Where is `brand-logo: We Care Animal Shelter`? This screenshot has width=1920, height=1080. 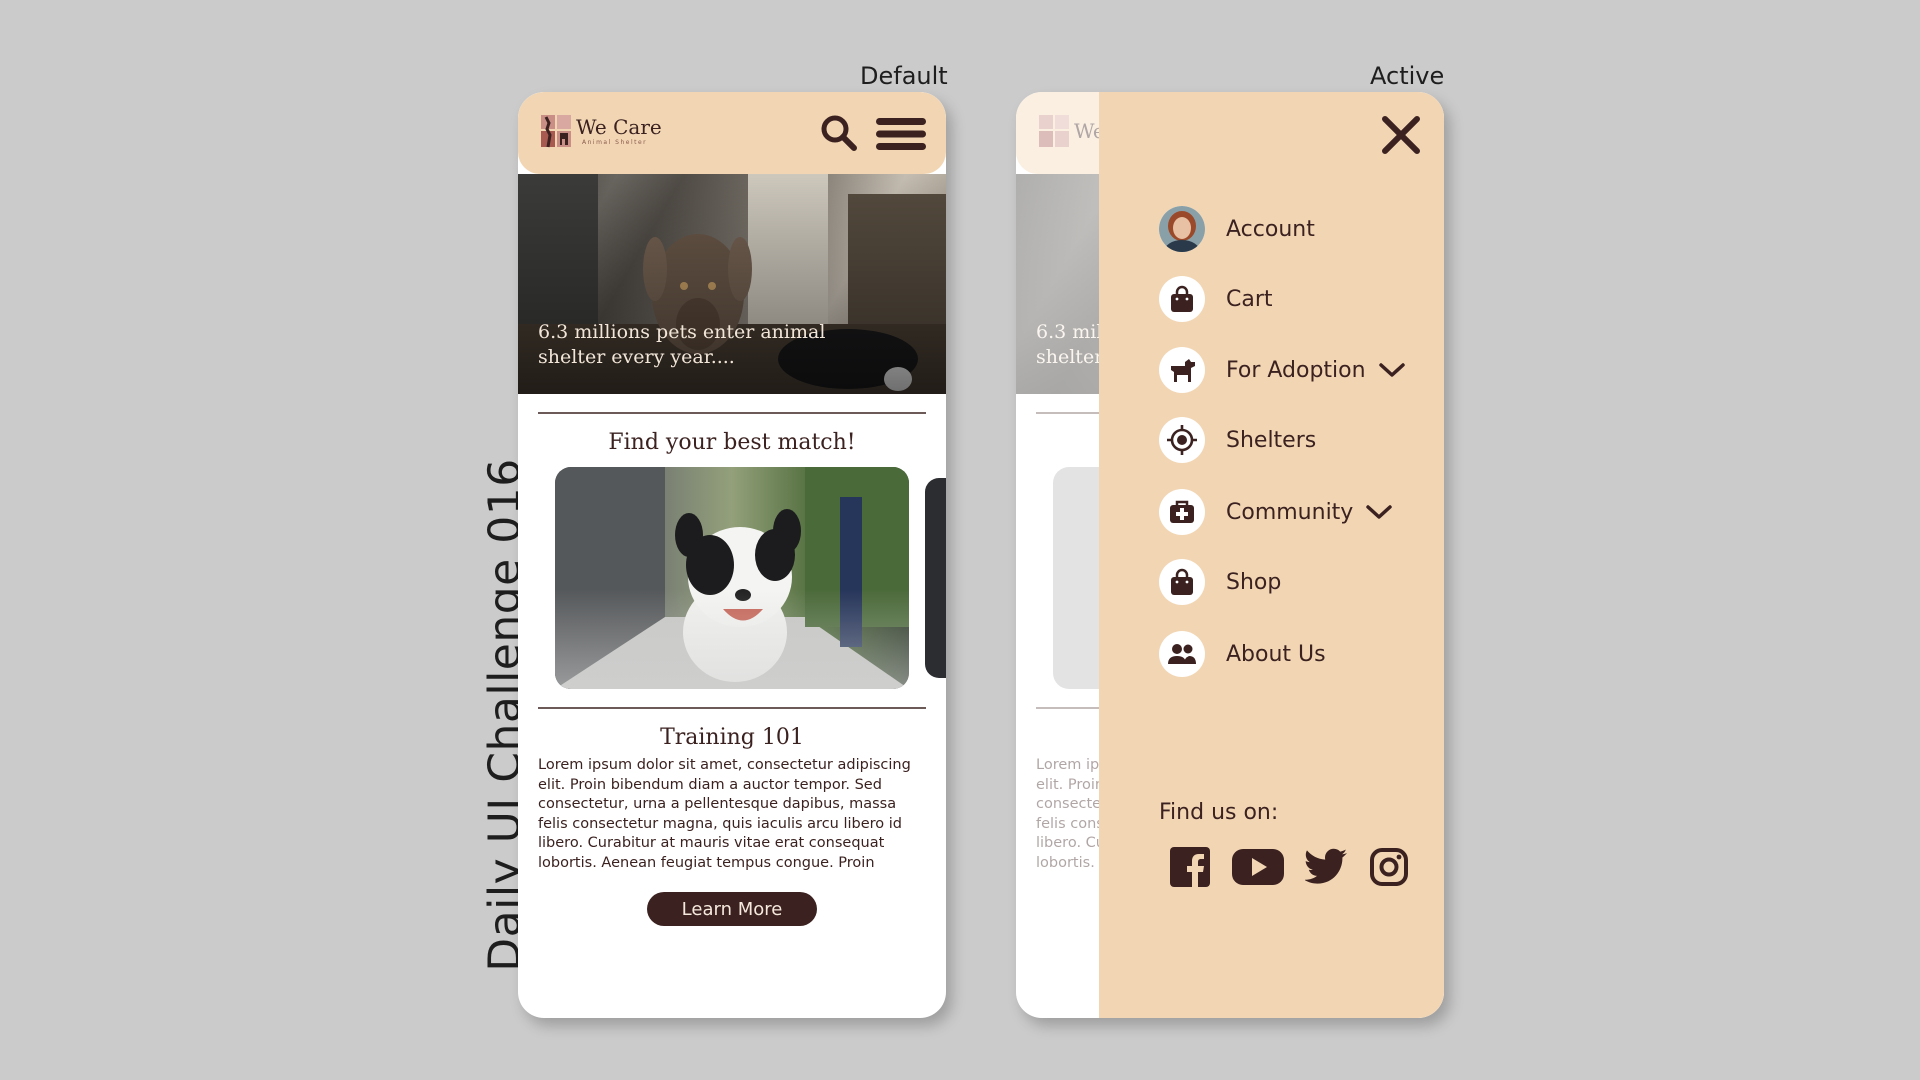 brand-logo: We Care Animal Shelter is located at coordinates (601, 131).